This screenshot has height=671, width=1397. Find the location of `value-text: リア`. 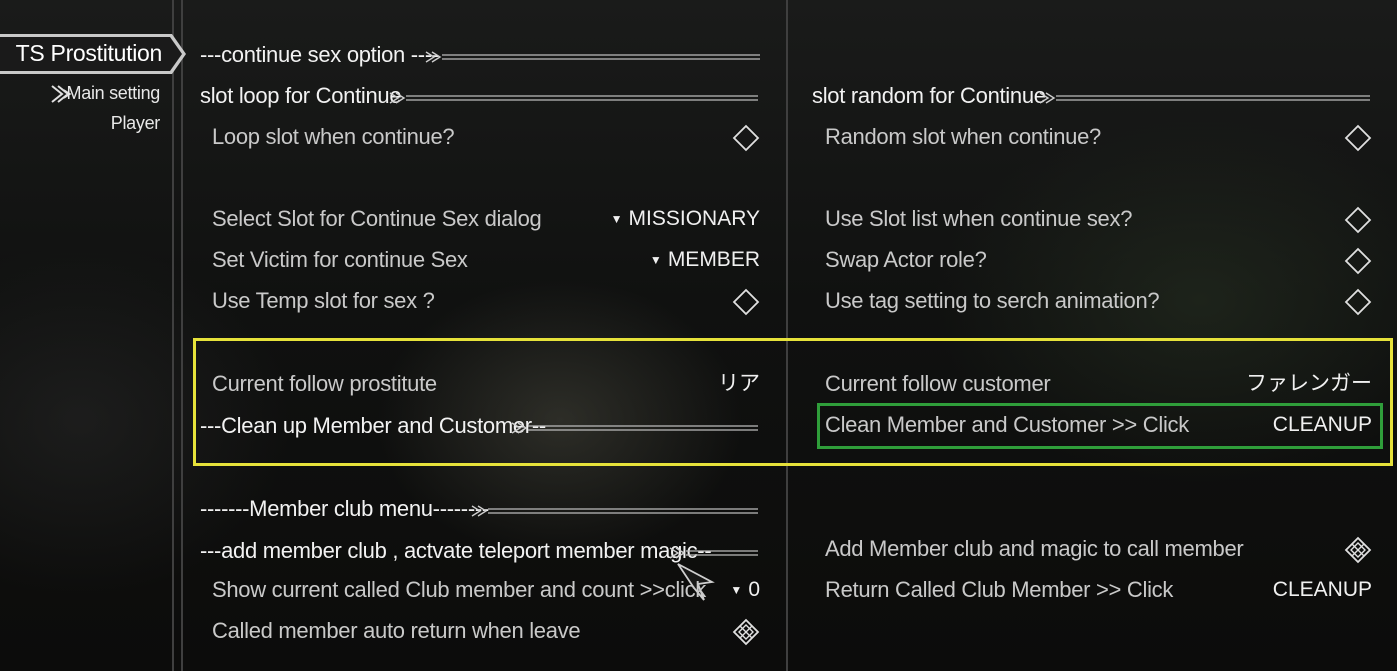

value-text: リア is located at coordinates (739, 383).